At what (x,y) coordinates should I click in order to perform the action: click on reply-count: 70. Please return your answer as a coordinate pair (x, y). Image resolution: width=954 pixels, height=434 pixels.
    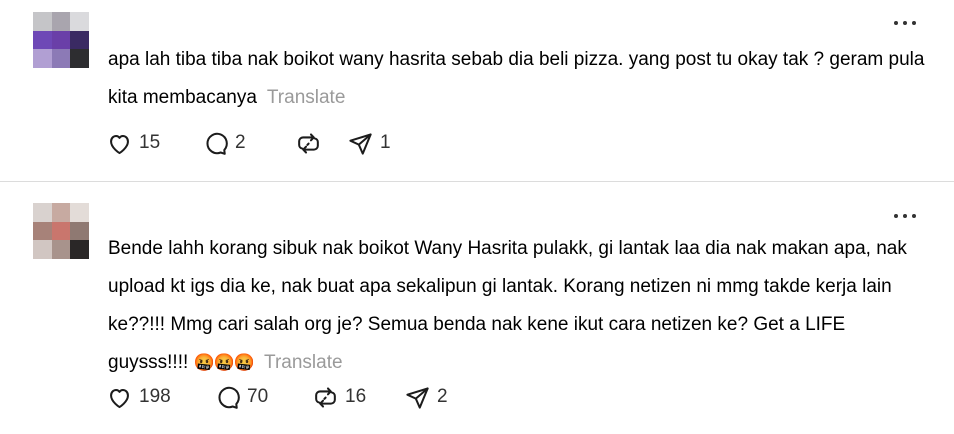
    Looking at the image, I should click on (258, 396).